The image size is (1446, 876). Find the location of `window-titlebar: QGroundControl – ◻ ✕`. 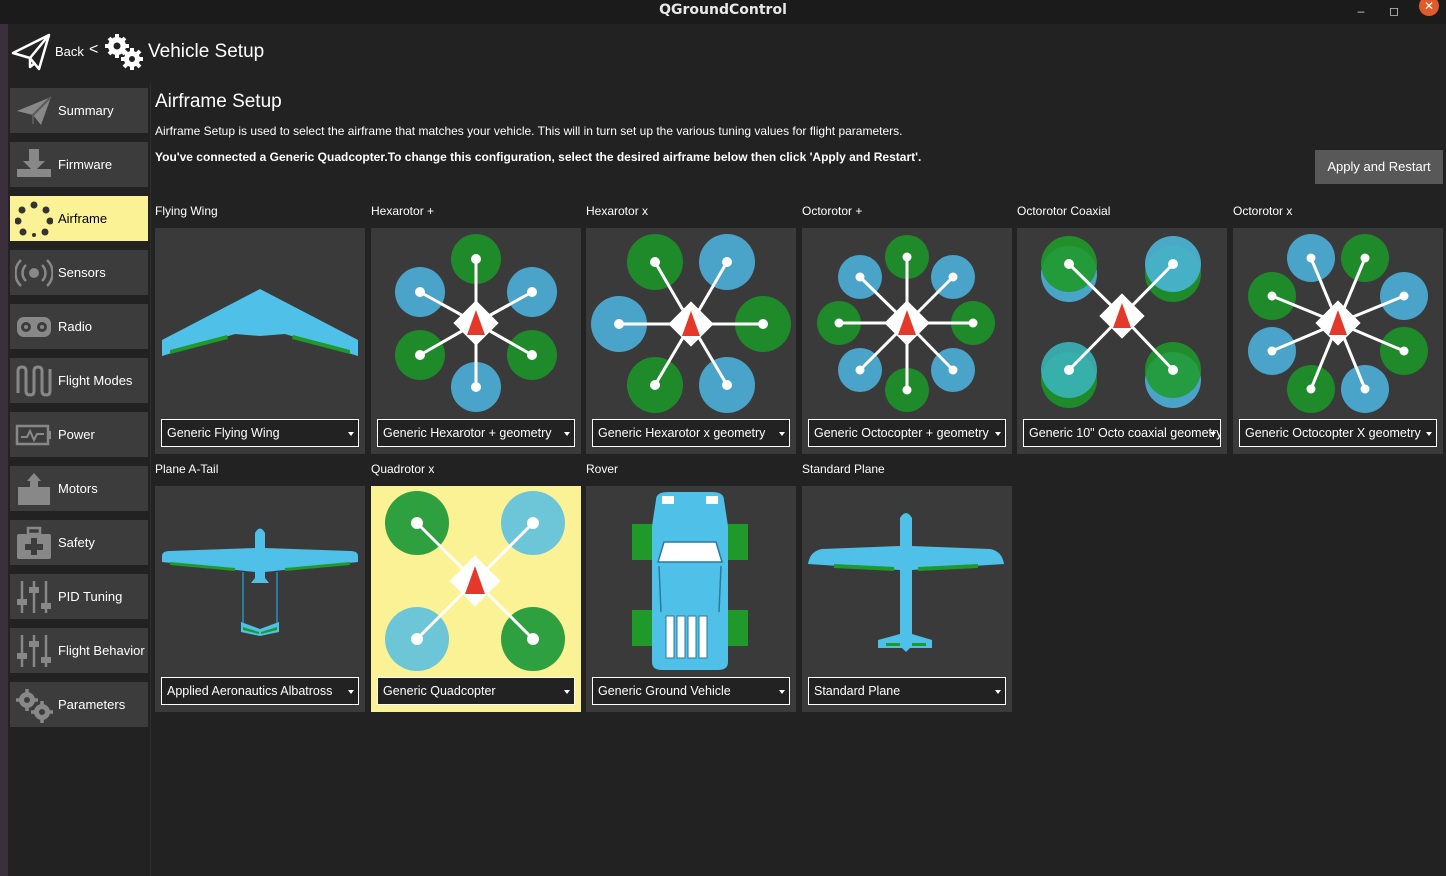

window-titlebar: QGroundControl – ◻ ✕ is located at coordinates (723, 12).